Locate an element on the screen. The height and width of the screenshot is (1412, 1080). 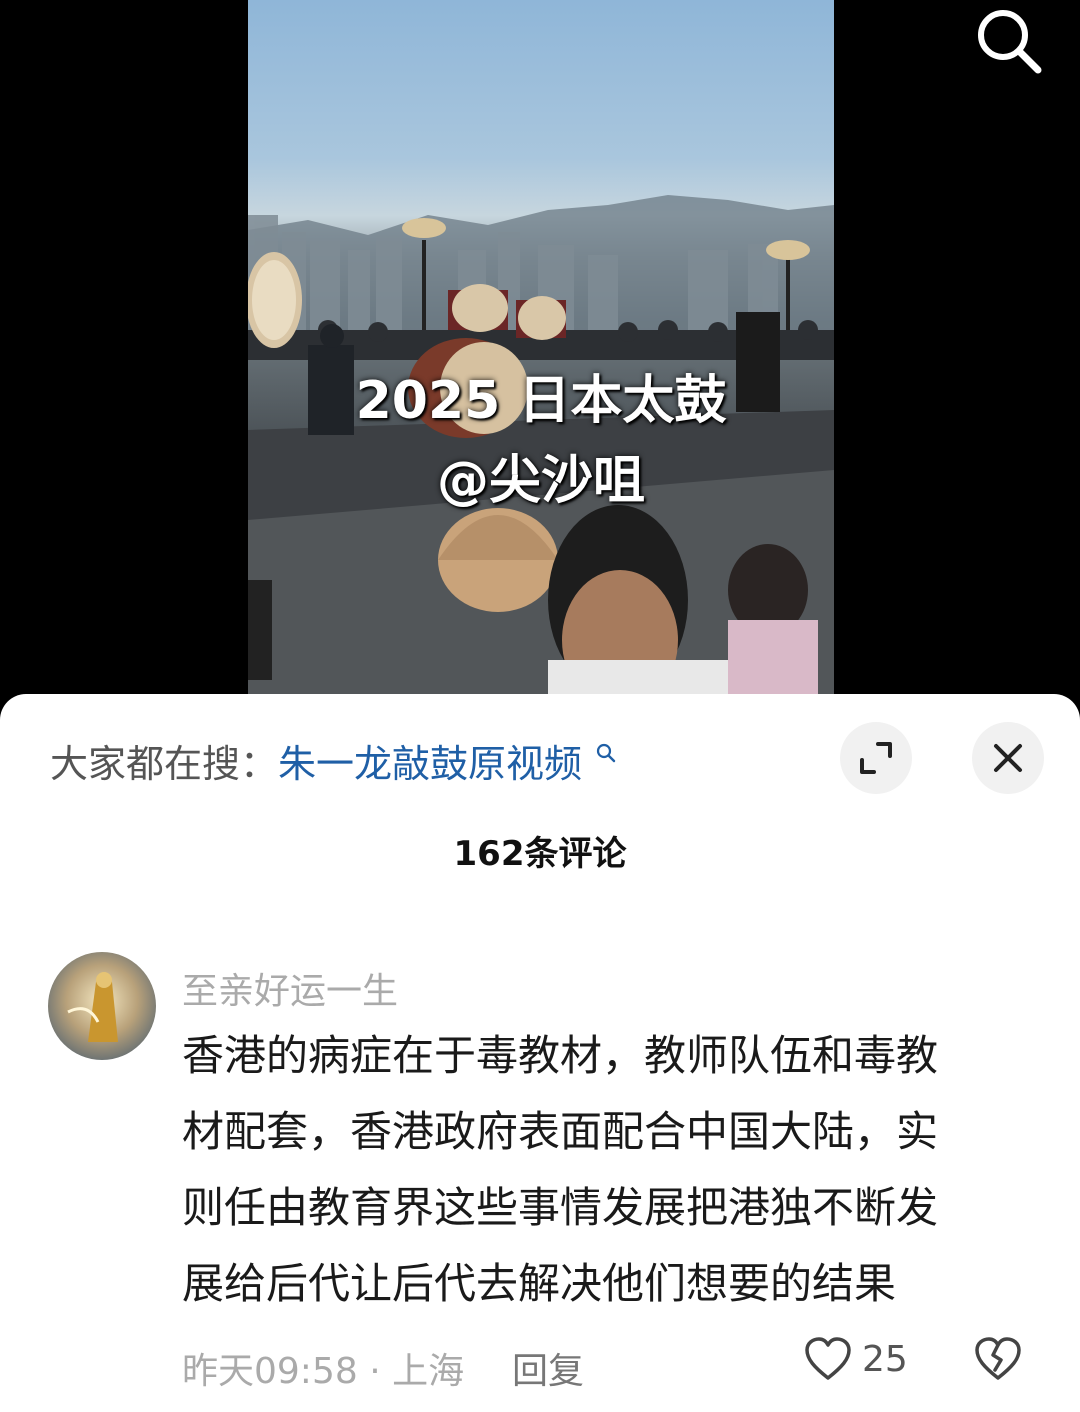
comment-location: 上海 is located at coordinates (428, 1371).